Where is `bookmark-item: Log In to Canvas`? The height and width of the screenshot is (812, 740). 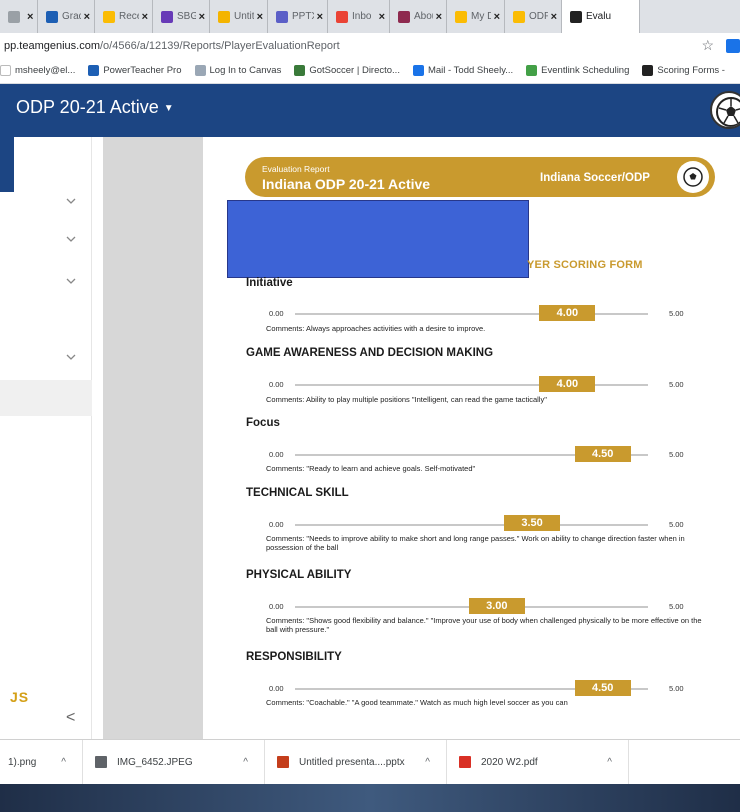
bookmark-item: Log In to Canvas is located at coordinates (238, 70).